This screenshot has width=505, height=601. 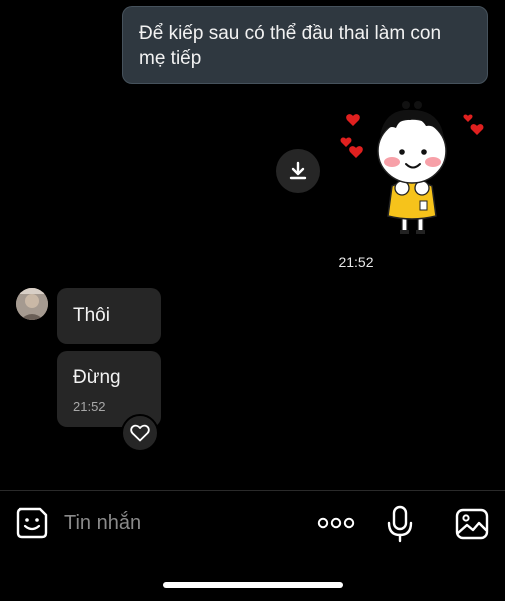 I want to click on download-icon, so click(x=298, y=170).